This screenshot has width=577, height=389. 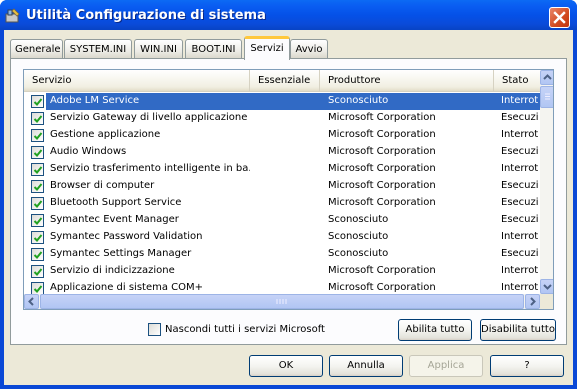 What do you see at coordinates (146, 15) in the screenshot?
I see `window-title: Utilità Configurazione di sistema` at bounding box center [146, 15].